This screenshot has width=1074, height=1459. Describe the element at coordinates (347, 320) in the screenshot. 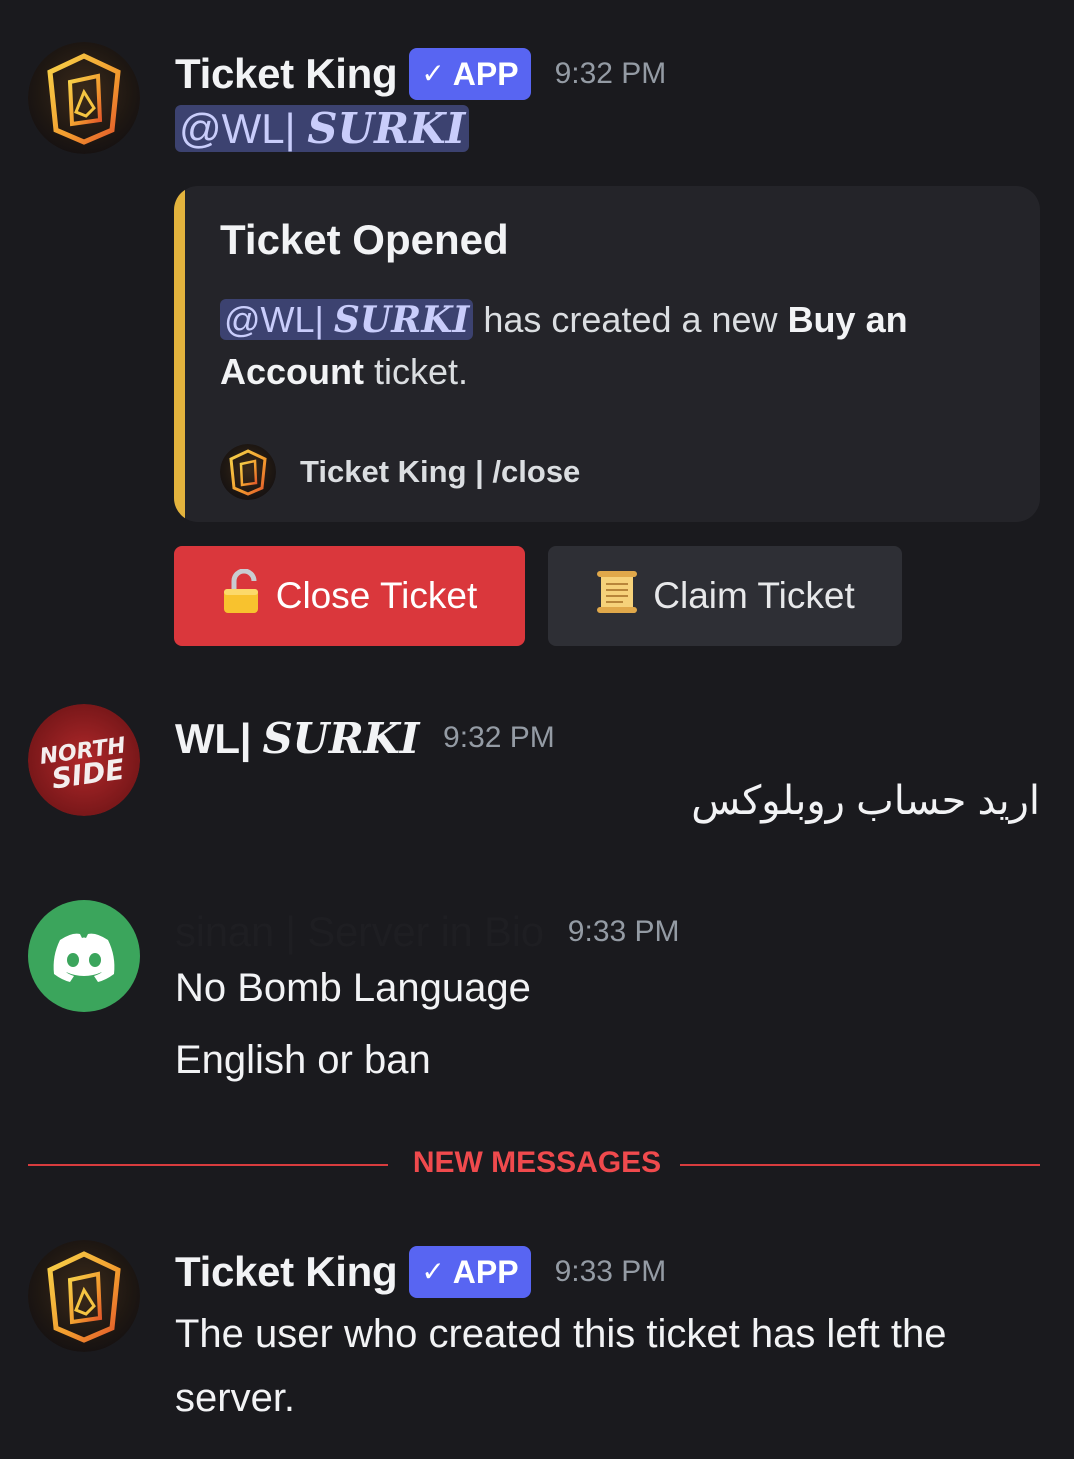

I see `embed-user-mention: @WL| SURKI` at that location.